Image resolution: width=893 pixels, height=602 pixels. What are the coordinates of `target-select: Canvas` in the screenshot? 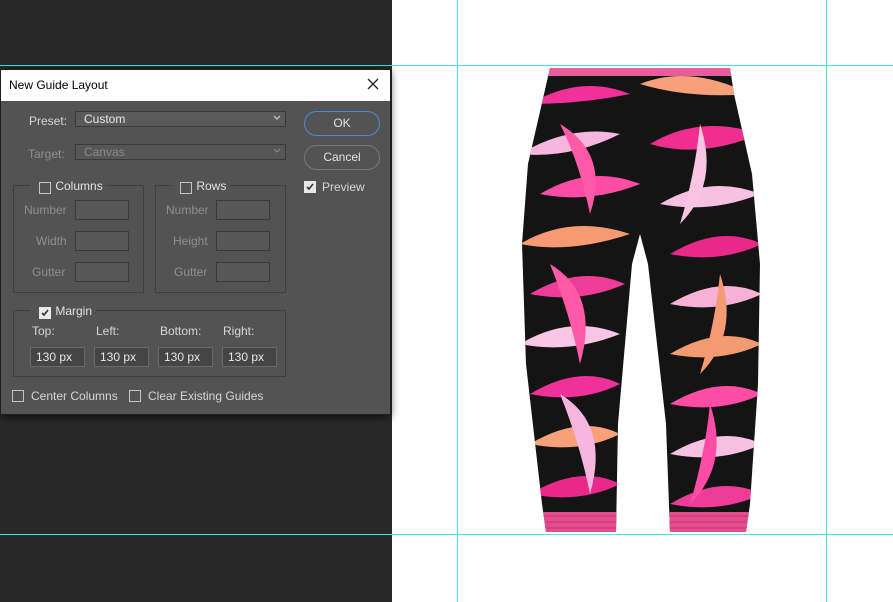 It's located at (180, 152).